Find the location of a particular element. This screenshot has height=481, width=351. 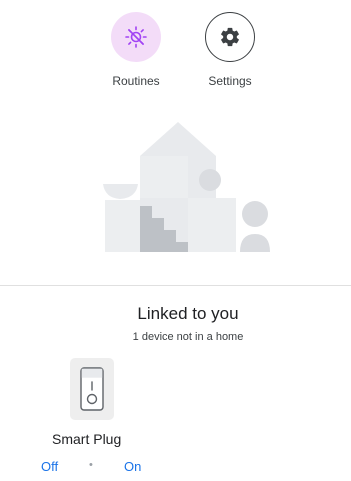

settings-button is located at coordinates (230, 37).